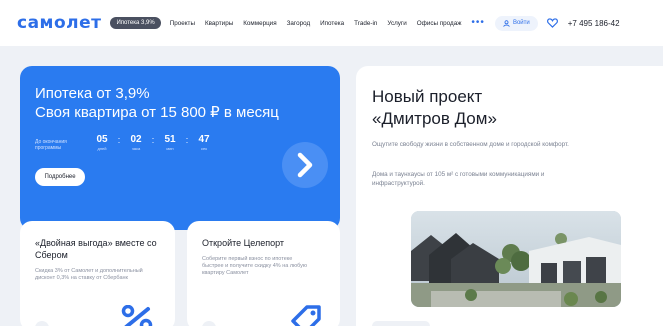 The image size is (663, 326). What do you see at coordinates (259, 23) in the screenshot?
I see `nav-item-commercial: Коммерция` at bounding box center [259, 23].